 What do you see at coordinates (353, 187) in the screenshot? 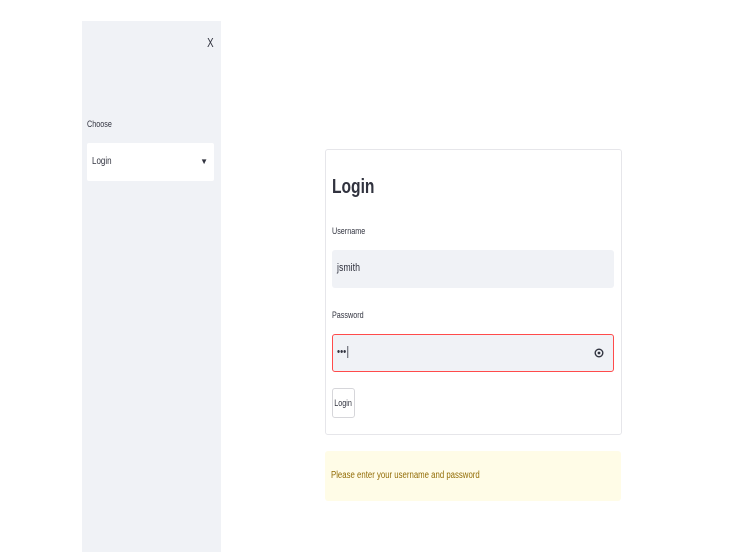
I see `form-title: Login` at bounding box center [353, 187].